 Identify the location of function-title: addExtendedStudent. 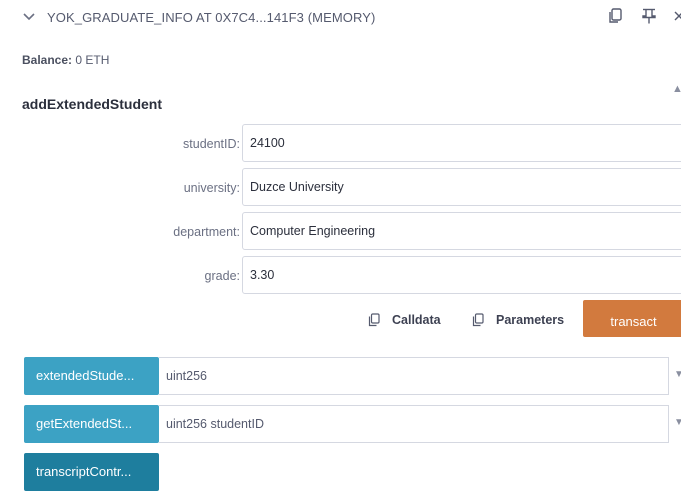
(92, 104).